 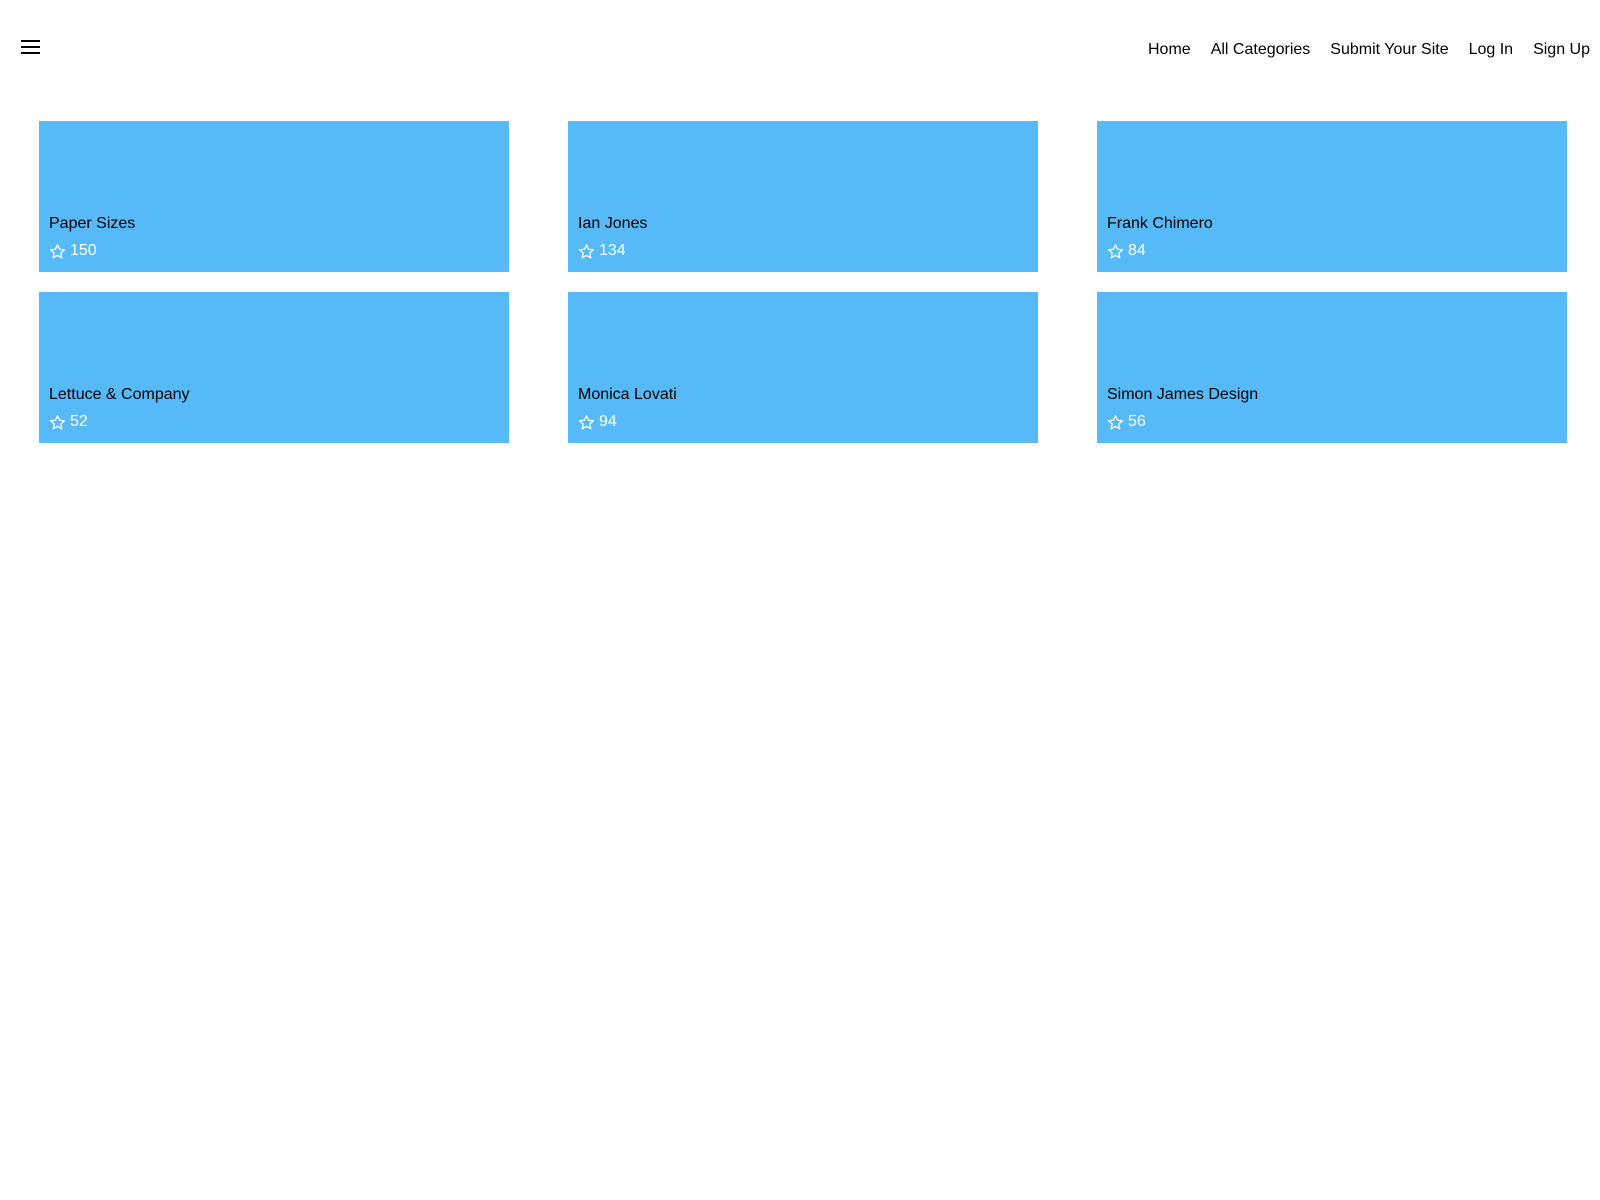 What do you see at coordinates (1561, 50) in the screenshot?
I see `nav-link-sign-up: Sign Up` at bounding box center [1561, 50].